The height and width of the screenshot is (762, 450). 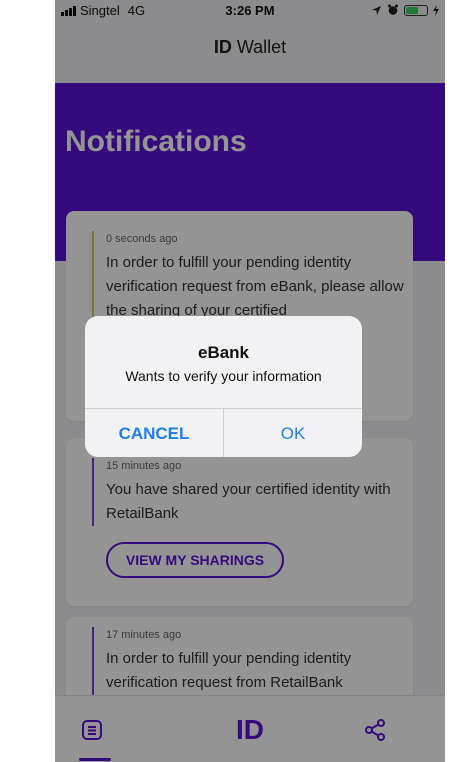 What do you see at coordinates (223, 376) in the screenshot?
I see `dialog-message: Wants to verify your information` at bounding box center [223, 376].